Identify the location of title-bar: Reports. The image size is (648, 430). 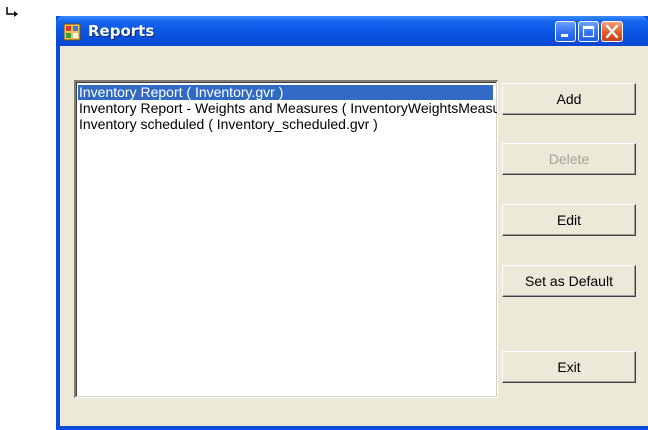
(352, 31).